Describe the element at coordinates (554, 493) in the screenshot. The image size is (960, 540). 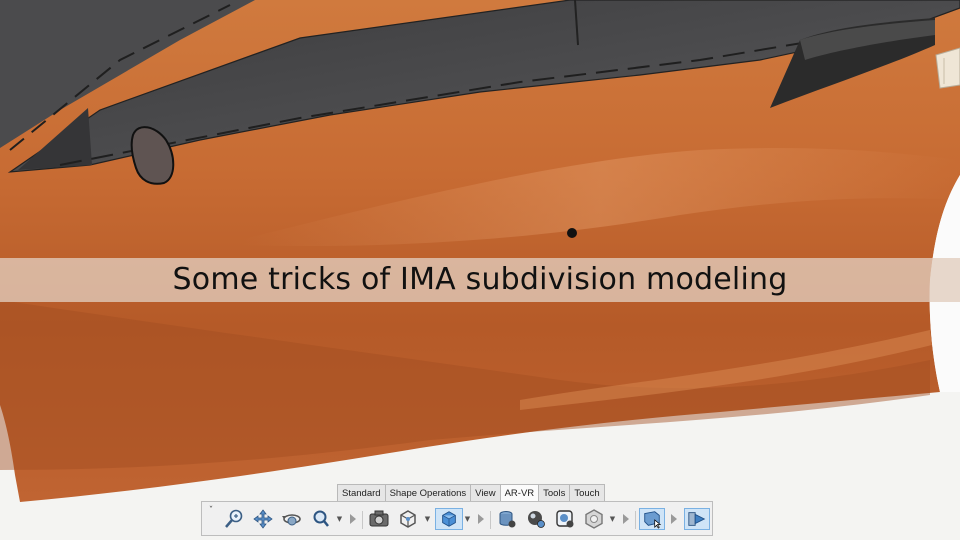
I see `tab-tools: Tools` at that location.